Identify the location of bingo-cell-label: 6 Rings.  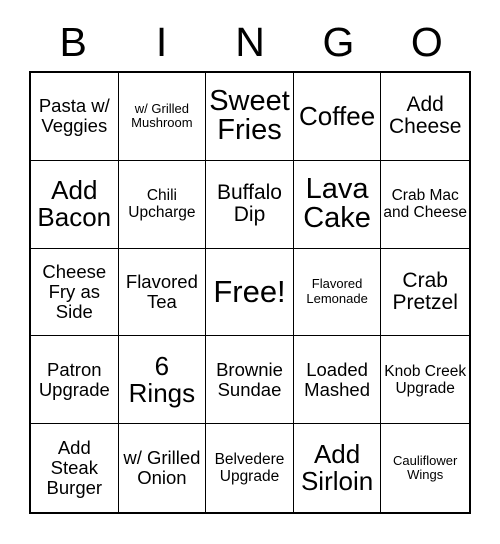
(162, 379).